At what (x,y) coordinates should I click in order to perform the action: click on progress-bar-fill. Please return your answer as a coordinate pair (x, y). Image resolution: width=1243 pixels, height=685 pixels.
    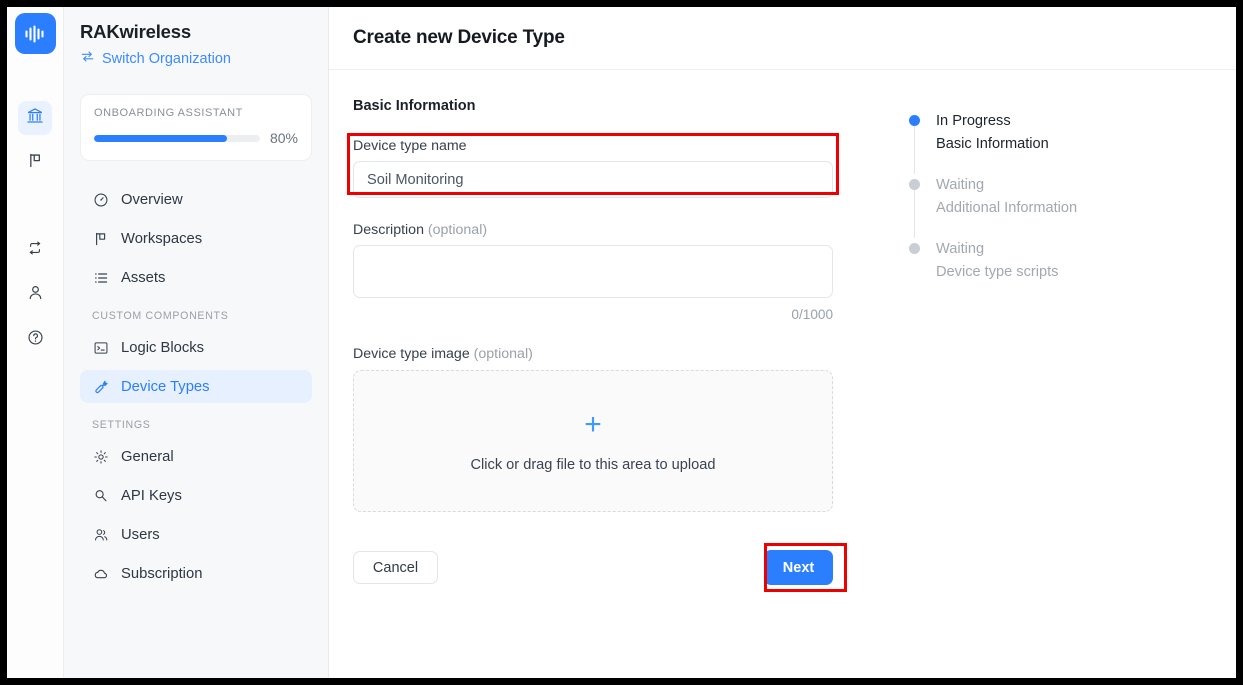
    Looking at the image, I should click on (160, 138).